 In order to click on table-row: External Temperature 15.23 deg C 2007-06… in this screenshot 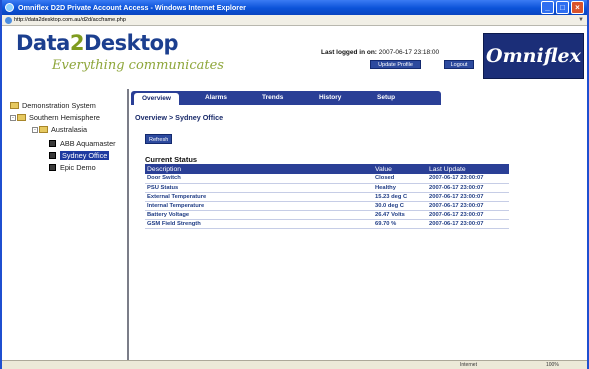, I will do `click(327, 197)`.